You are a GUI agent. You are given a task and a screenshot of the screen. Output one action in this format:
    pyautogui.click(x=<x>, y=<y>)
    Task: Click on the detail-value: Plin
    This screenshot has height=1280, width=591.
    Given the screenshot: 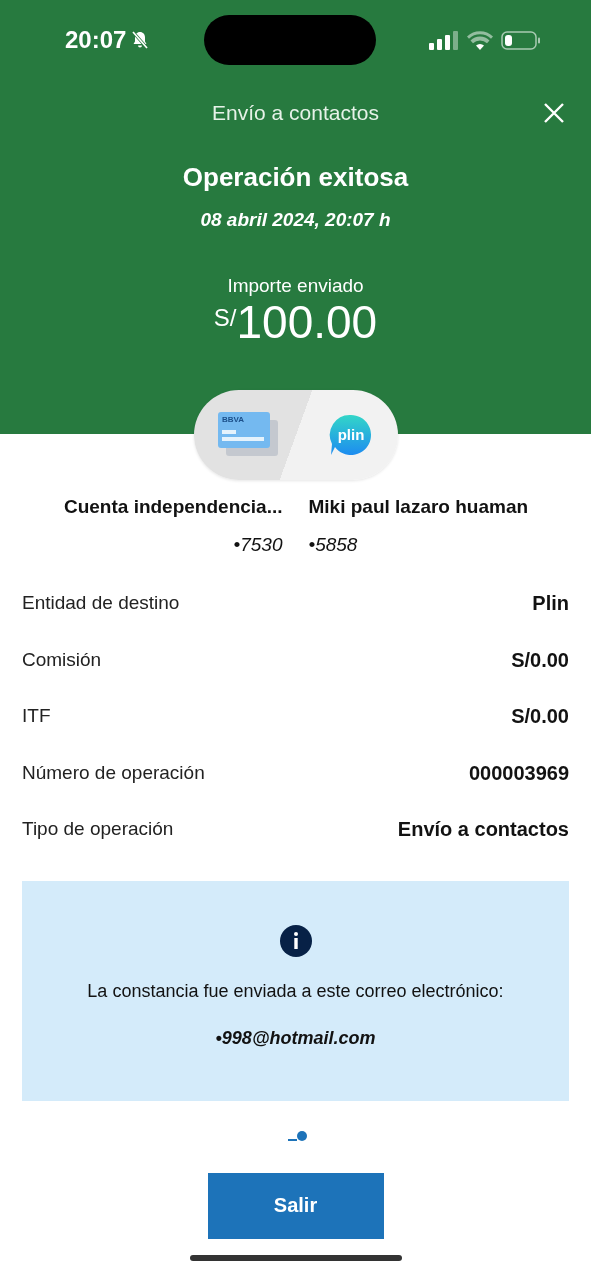 What is the action you would take?
    pyautogui.click(x=550, y=603)
    